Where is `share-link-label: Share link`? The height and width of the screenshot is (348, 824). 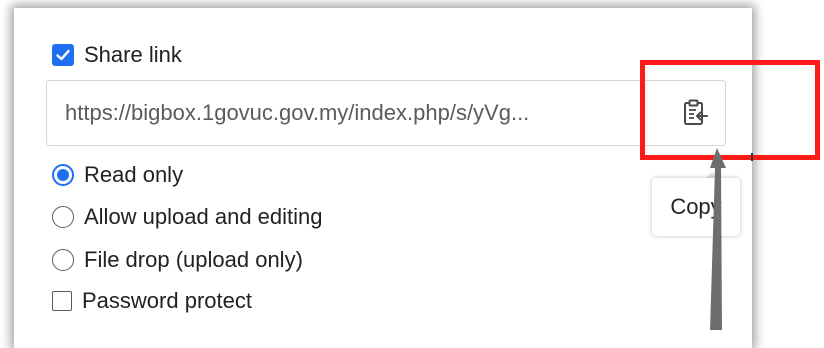
share-link-label: Share link is located at coordinates (133, 54).